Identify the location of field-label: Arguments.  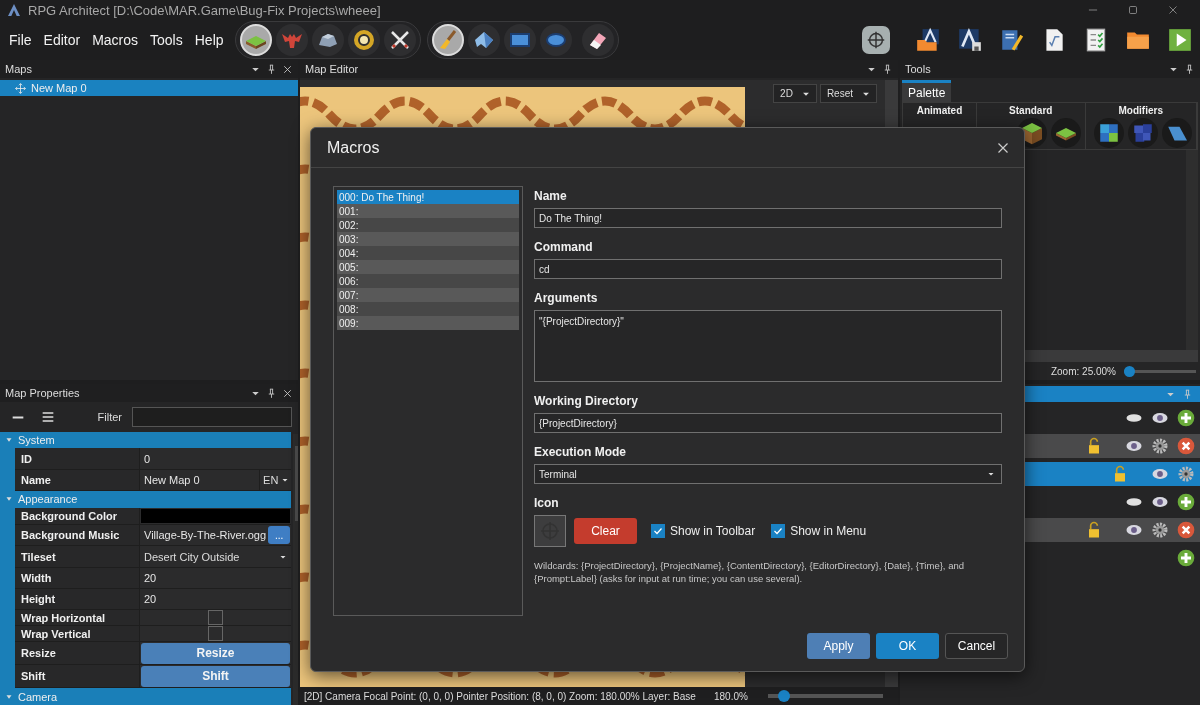
(566, 298).